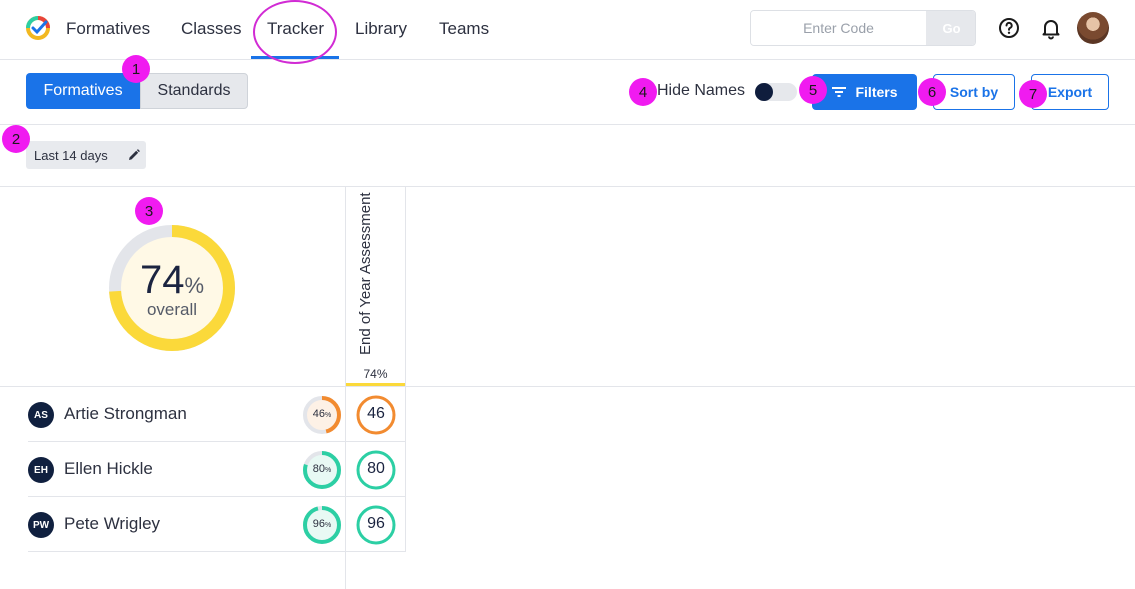 This screenshot has width=1135, height=589. Describe the element at coordinates (71, 155) in the screenshot. I see `date-range-label: Last 14 days` at that location.